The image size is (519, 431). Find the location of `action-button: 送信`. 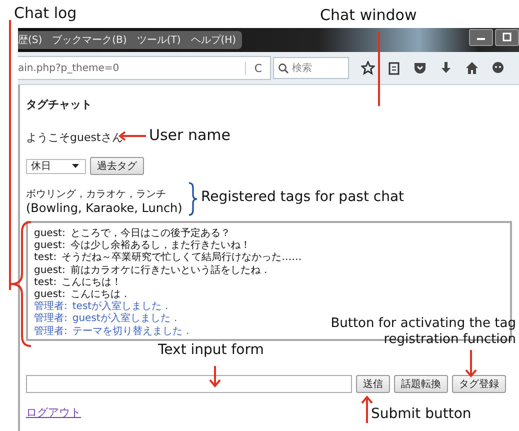

action-button: 送信 is located at coordinates (373, 384).